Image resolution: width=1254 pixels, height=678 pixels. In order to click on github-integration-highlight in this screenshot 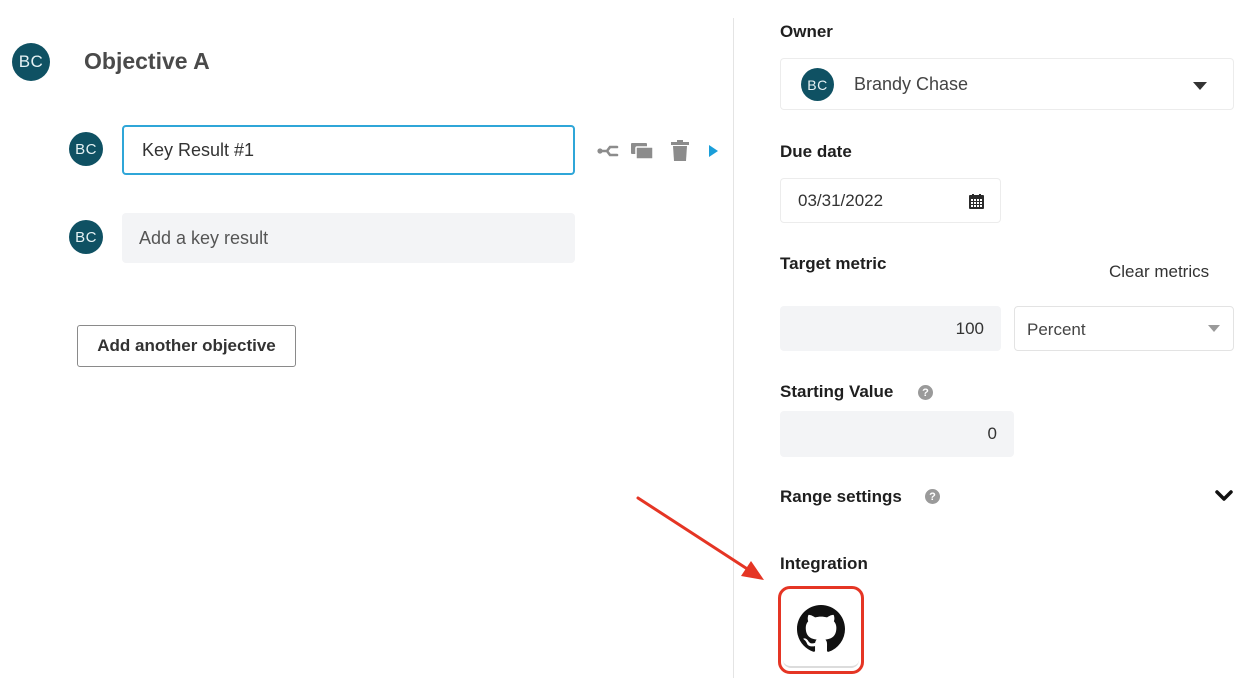, I will do `click(821, 630)`.